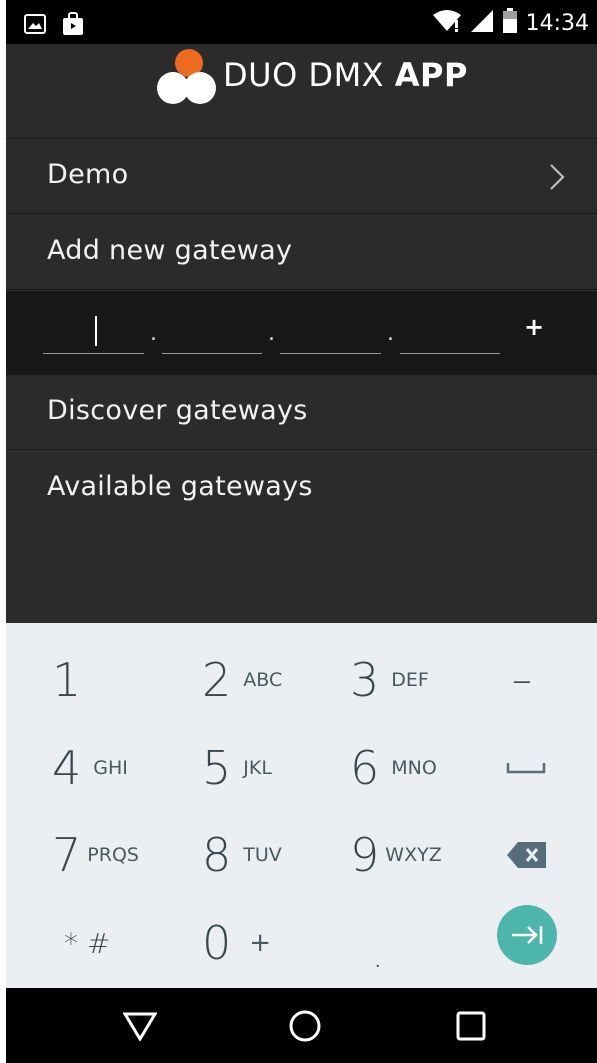 Image resolution: width=597 pixels, height=1063 pixels. What do you see at coordinates (217, 680) in the screenshot?
I see `key-main-label: 2` at bounding box center [217, 680].